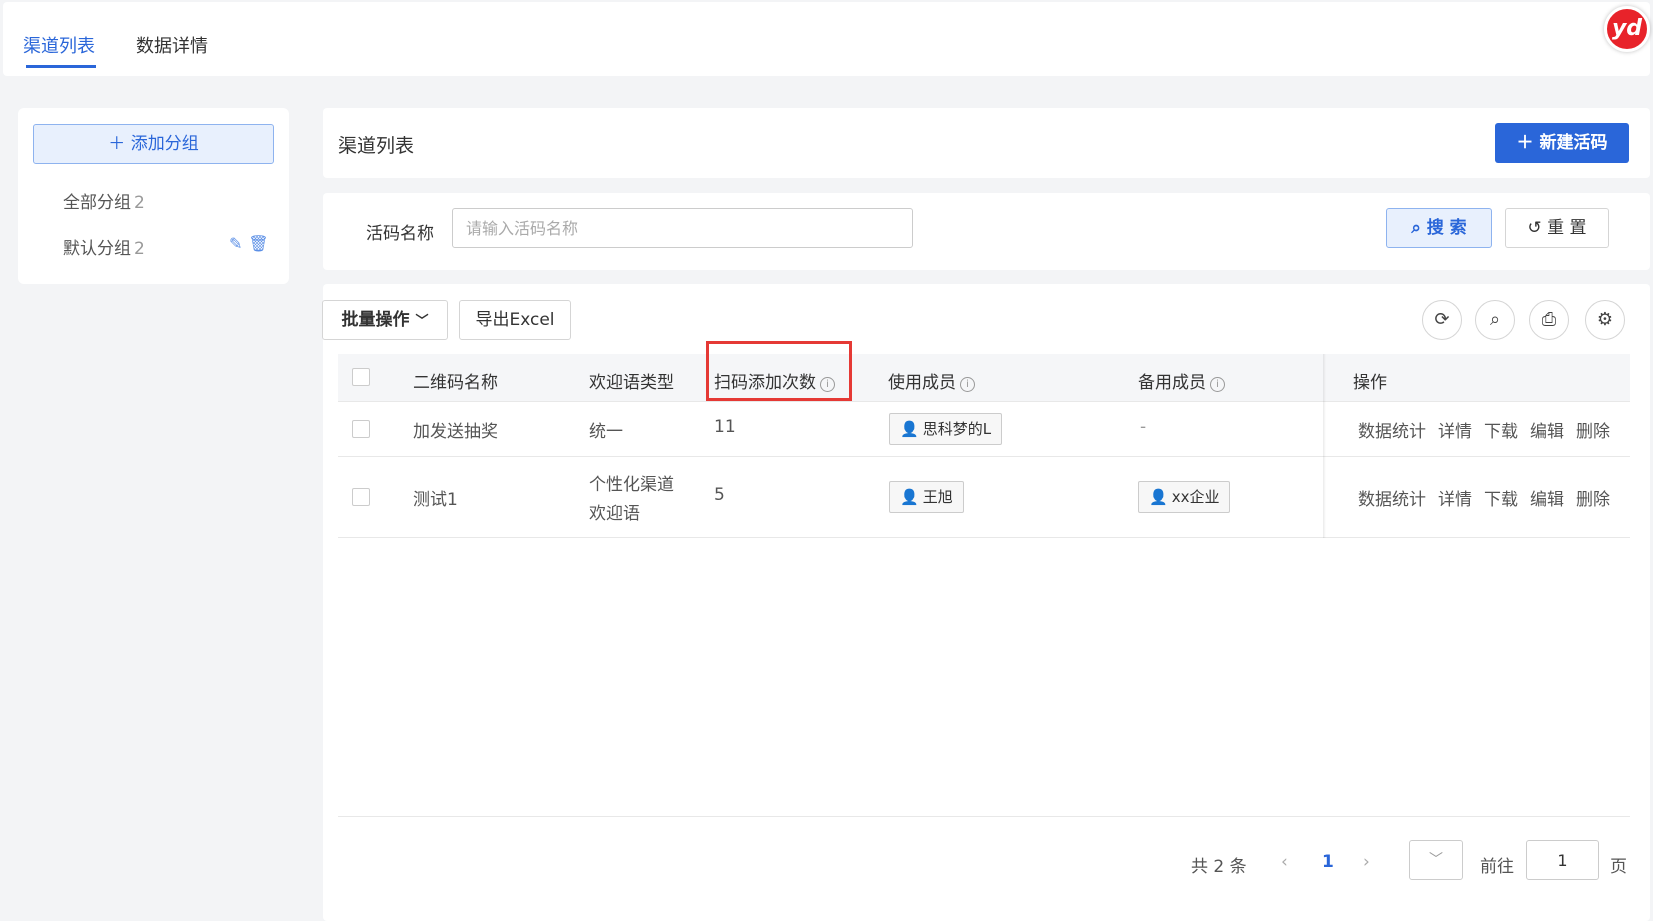 The height and width of the screenshot is (921, 1653). I want to click on goto-page-input, so click(1562, 860).